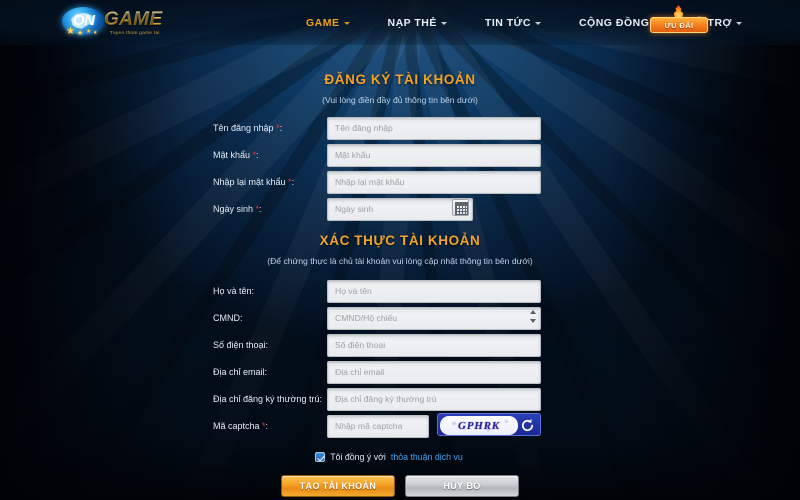 This screenshot has width=800, height=500. Describe the element at coordinates (479, 425) in the screenshot. I see `captcha-image: GPHRK` at that location.